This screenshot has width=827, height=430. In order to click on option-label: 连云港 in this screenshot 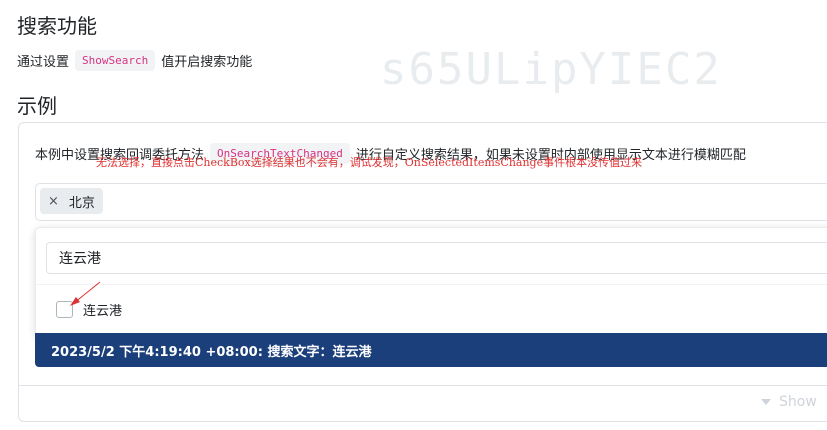, I will do `click(103, 311)`.